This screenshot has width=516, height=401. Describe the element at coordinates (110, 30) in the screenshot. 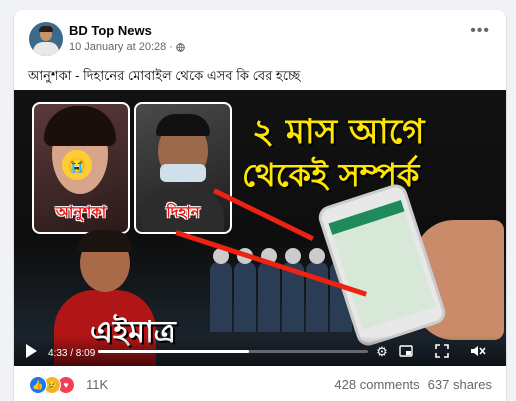

I see `page-name-link: BD Top News` at that location.